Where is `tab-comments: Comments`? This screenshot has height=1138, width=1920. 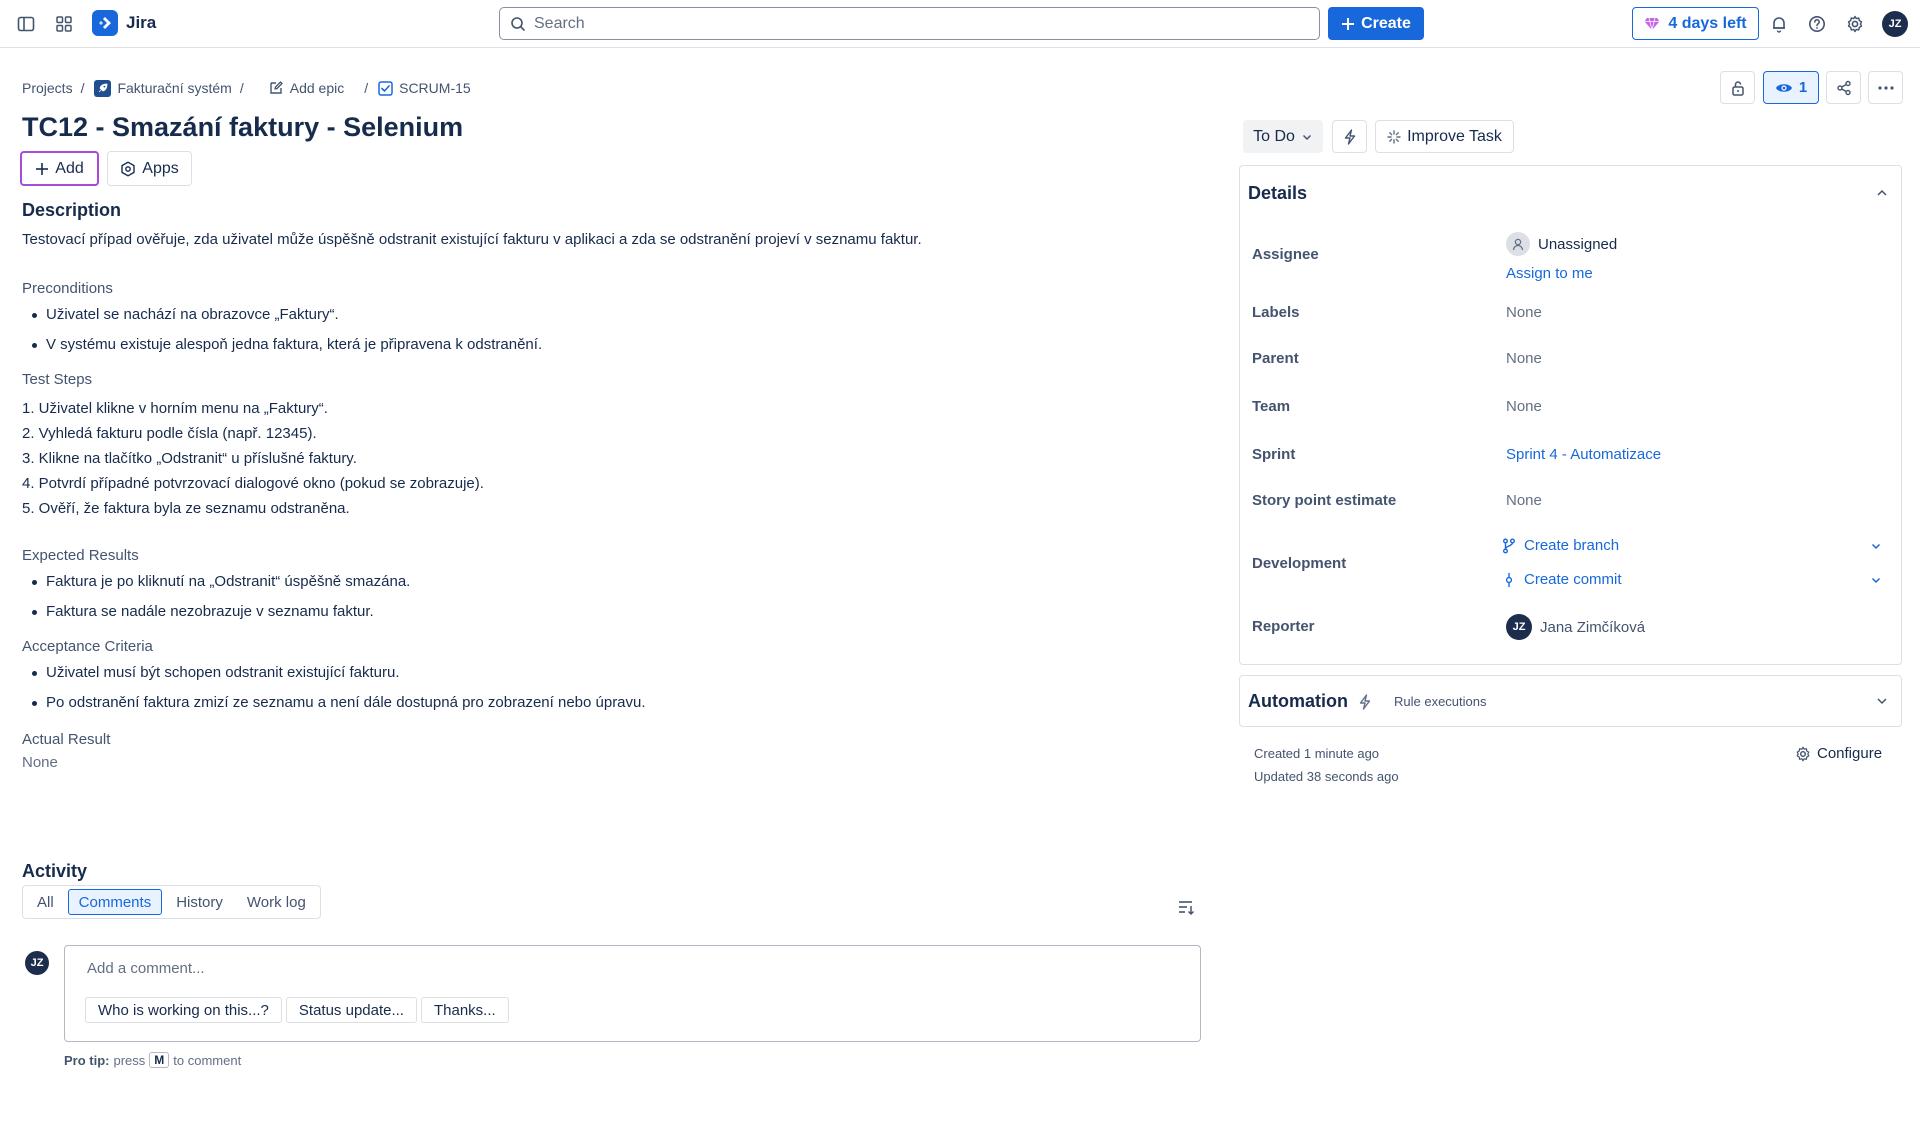
tab-comments: Comments is located at coordinates (115, 902).